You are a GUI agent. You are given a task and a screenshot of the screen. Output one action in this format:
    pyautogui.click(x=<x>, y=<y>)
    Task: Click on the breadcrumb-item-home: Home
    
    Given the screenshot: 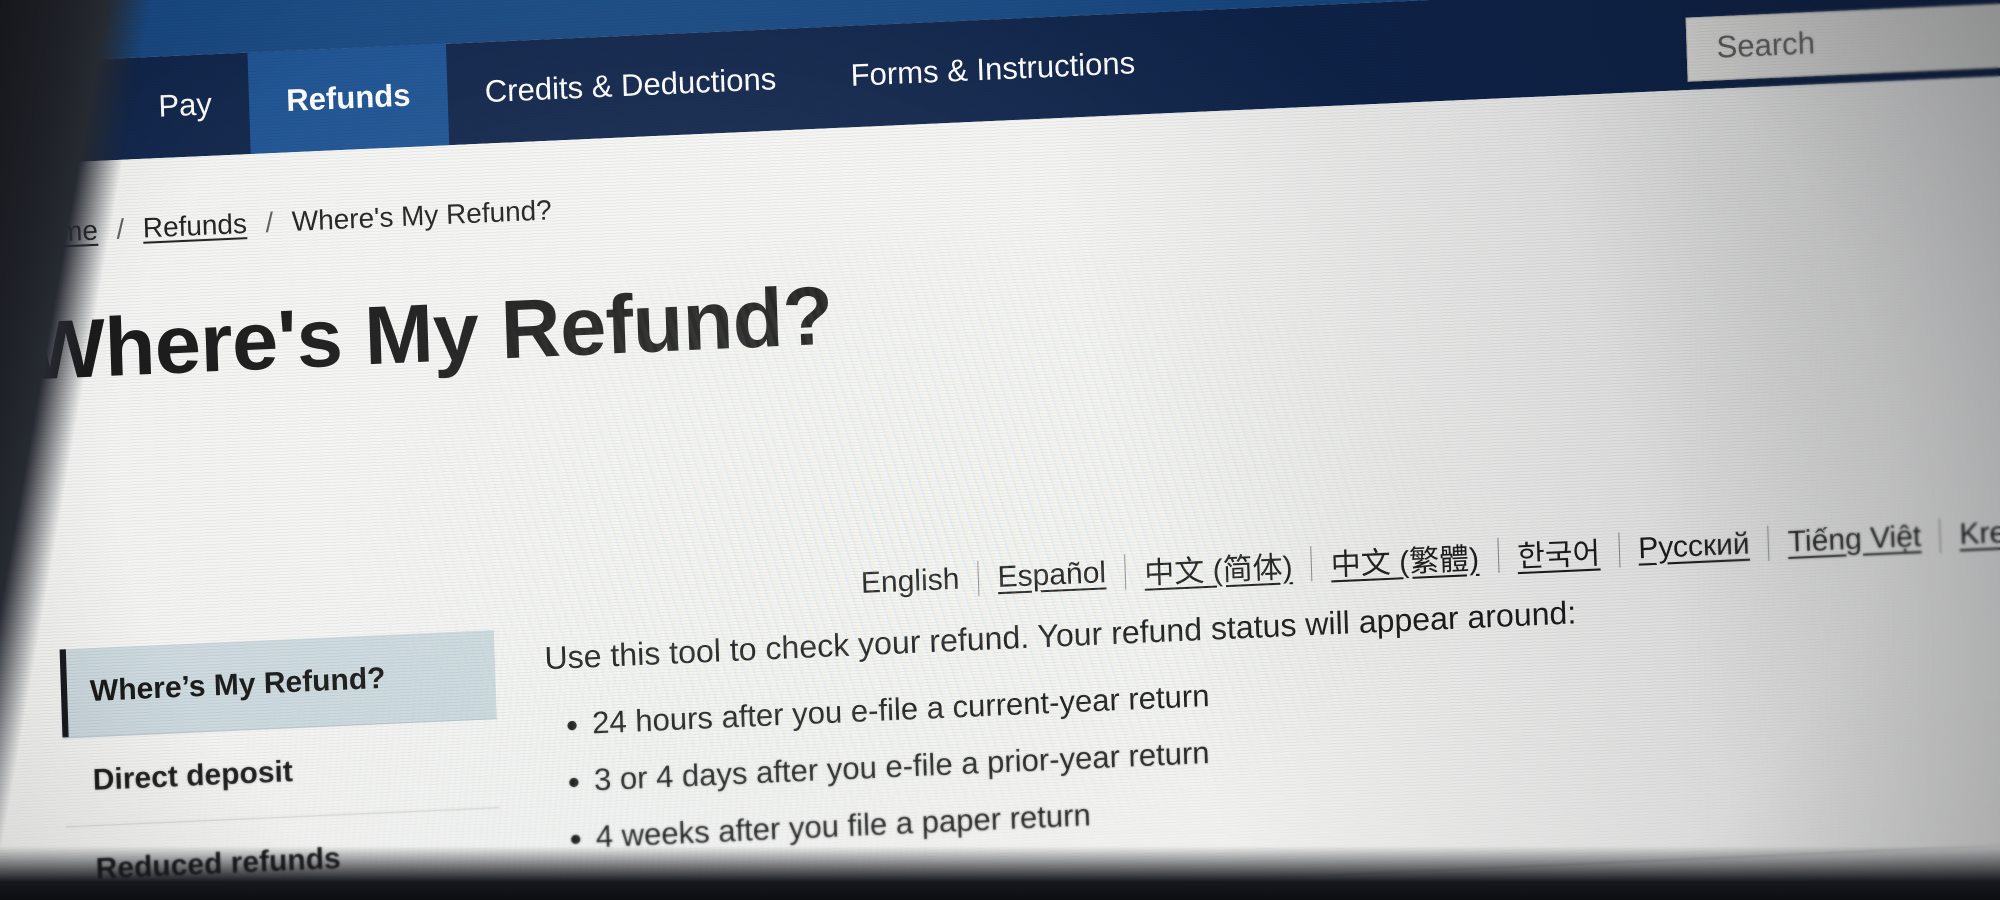 What is the action you would take?
    pyautogui.click(x=61, y=232)
    